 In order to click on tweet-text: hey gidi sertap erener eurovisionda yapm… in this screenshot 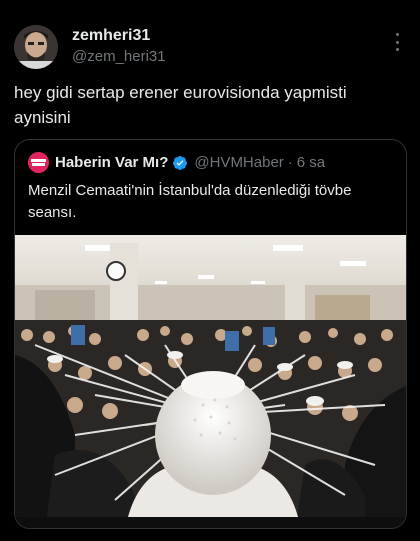, I will do `click(180, 105)`.